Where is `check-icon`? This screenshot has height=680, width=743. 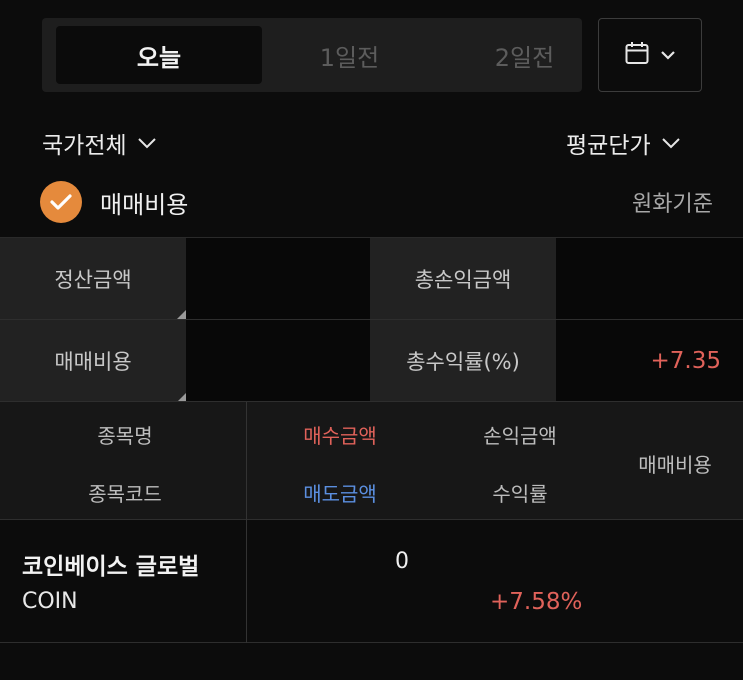 check-icon is located at coordinates (61, 202).